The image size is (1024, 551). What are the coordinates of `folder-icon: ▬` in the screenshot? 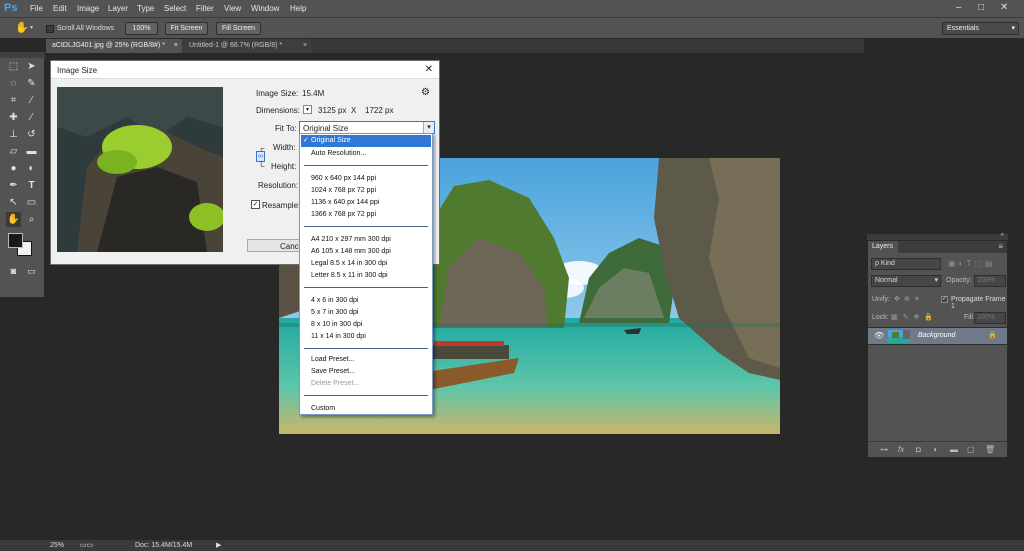 It's located at (954, 449).